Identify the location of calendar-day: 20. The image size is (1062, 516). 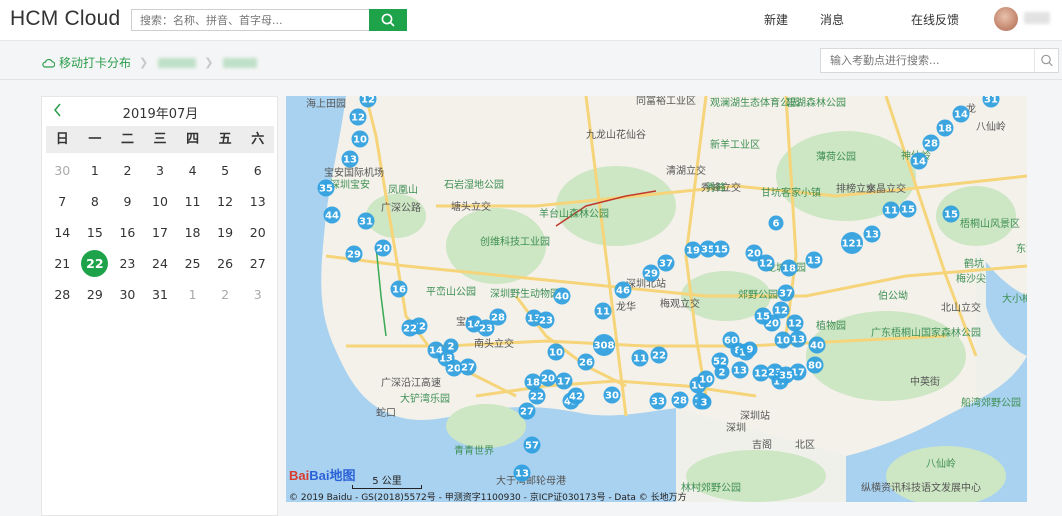
(257, 232).